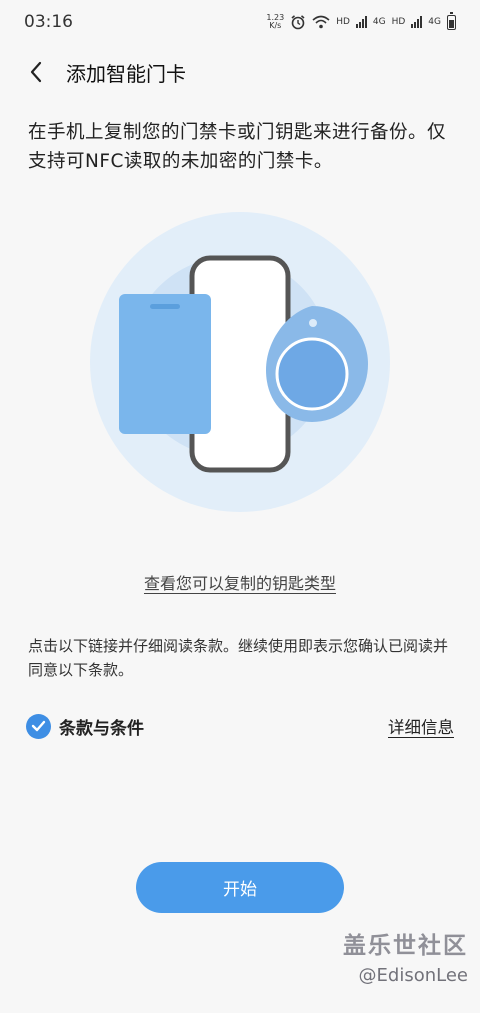 The width and height of the screenshot is (480, 1013). What do you see at coordinates (298, 22) in the screenshot?
I see `alarm-icon` at bounding box center [298, 22].